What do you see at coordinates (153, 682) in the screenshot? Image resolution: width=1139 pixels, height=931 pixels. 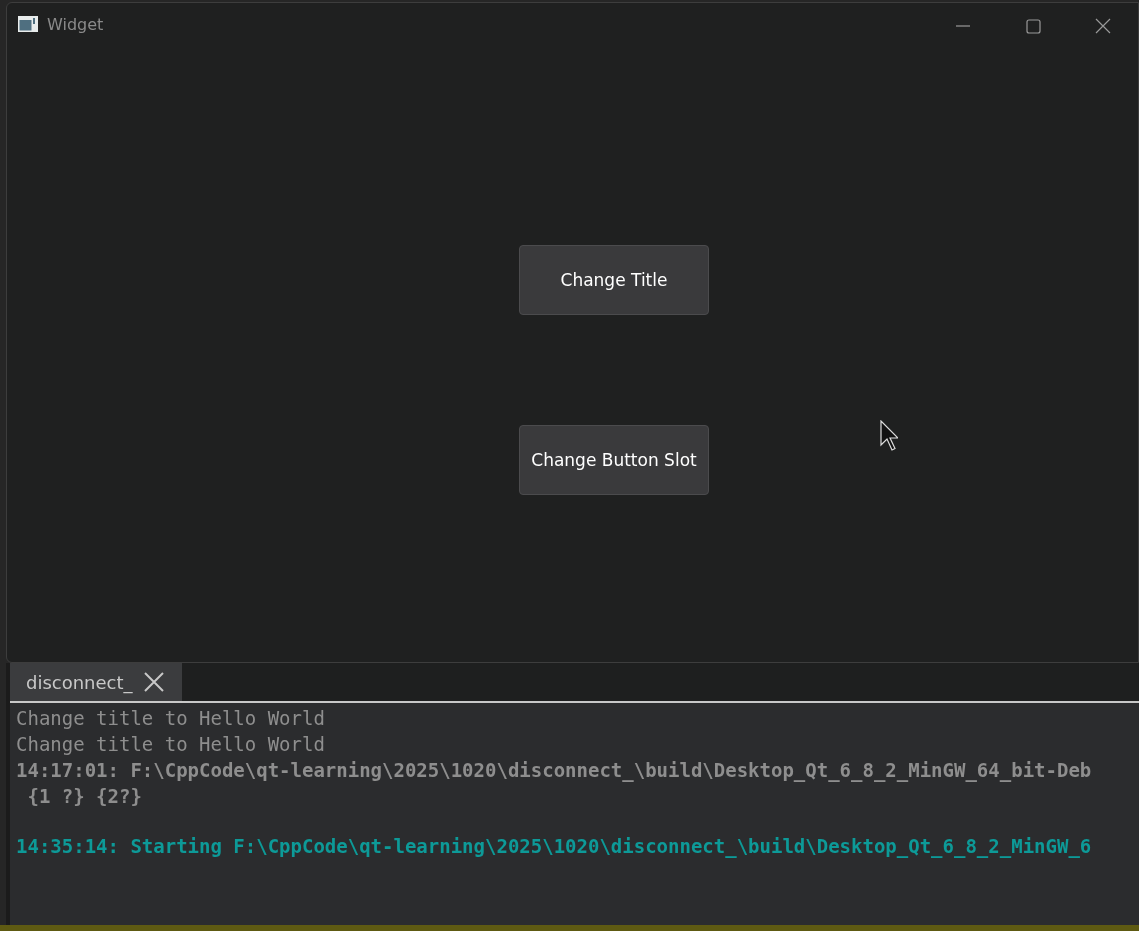 I see `close-icon` at bounding box center [153, 682].